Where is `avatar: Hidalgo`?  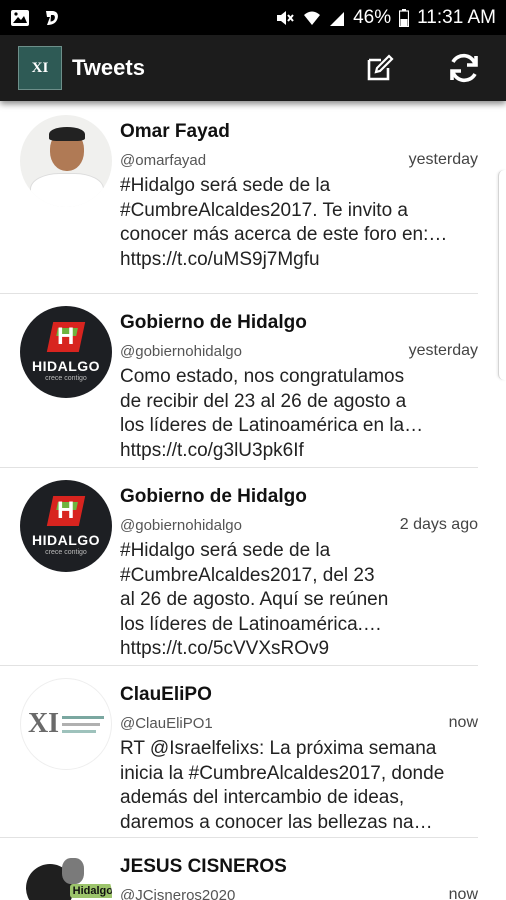 avatar: Hidalgo is located at coordinates (66, 875).